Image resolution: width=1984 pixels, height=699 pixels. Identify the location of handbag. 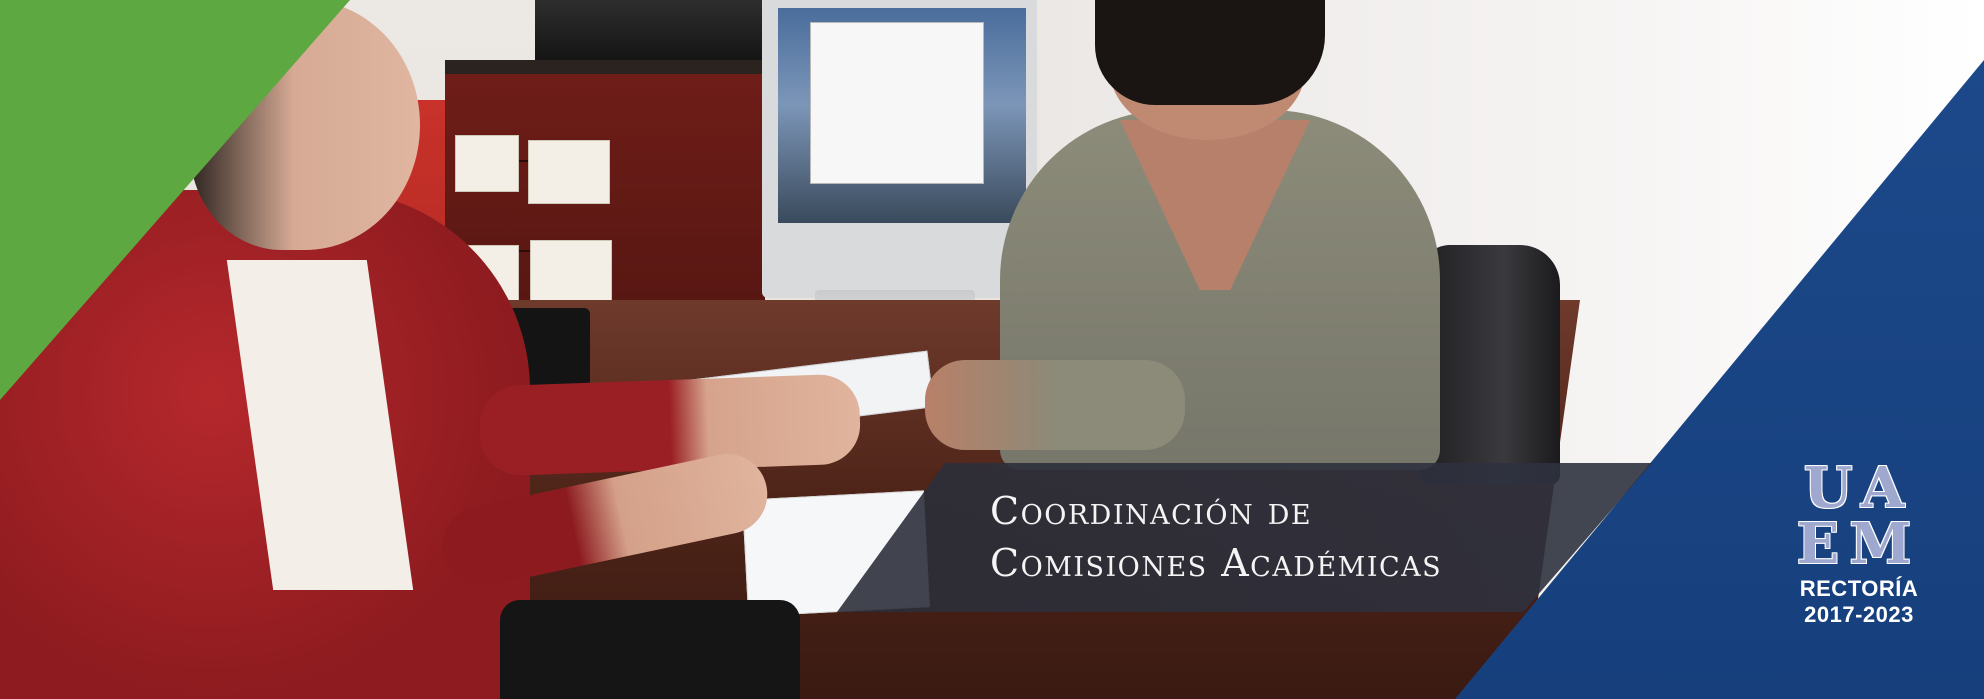
(650, 649).